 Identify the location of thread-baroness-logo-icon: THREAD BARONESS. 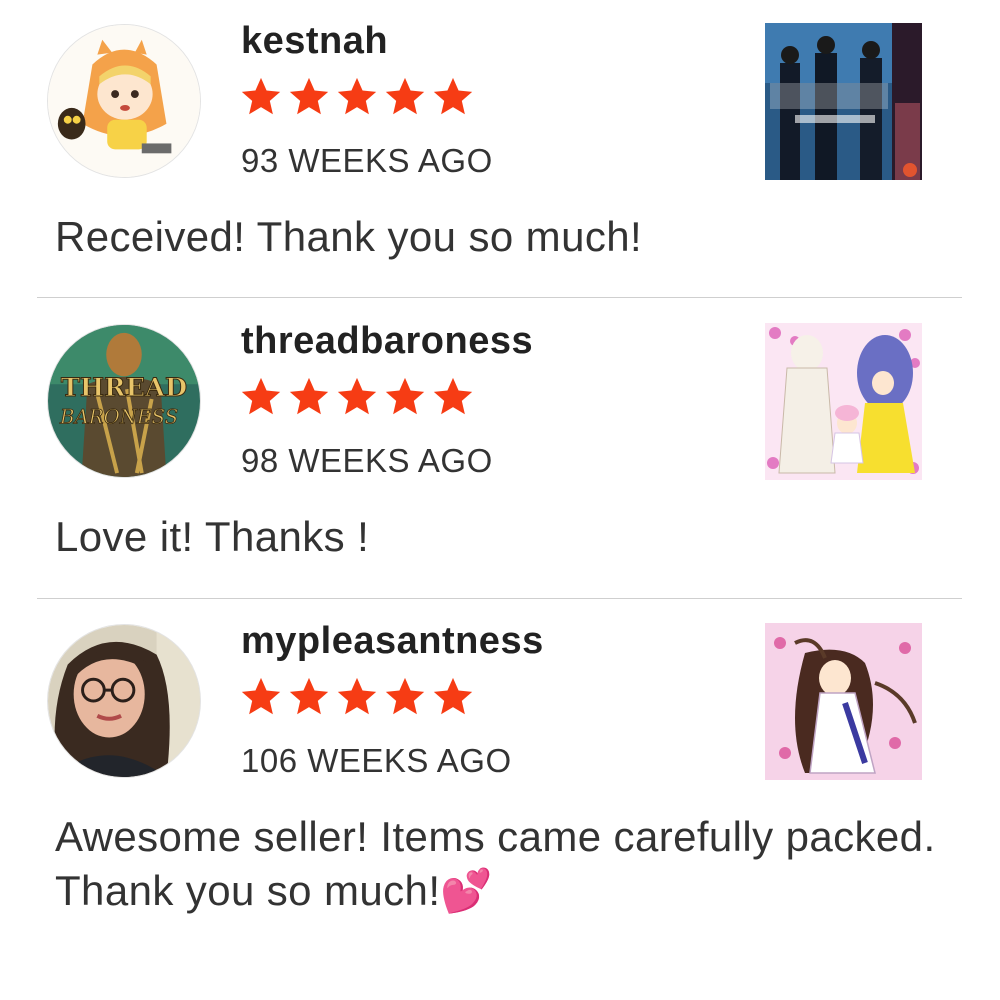
(124, 401).